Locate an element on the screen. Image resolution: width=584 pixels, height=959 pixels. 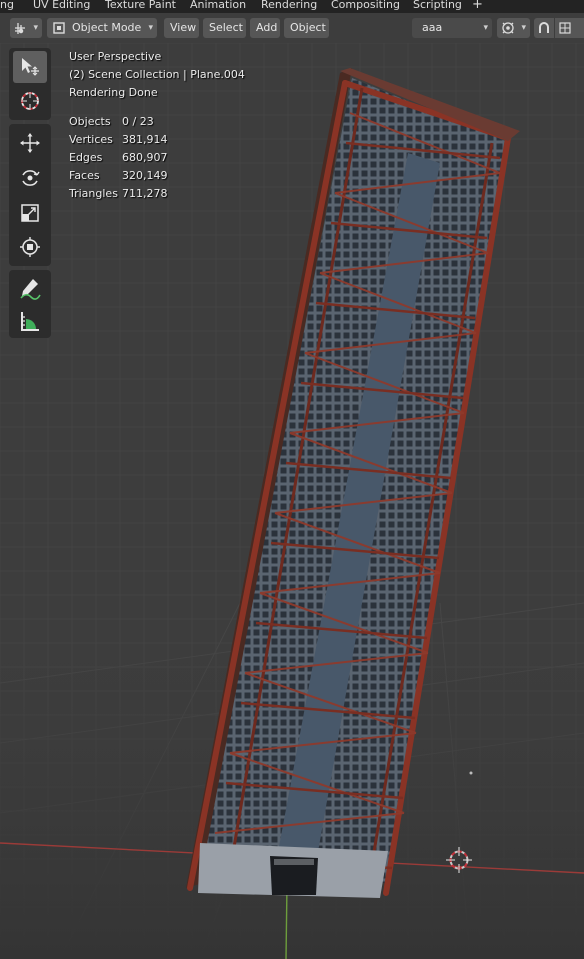
annotate-icon is located at coordinates (30, 289).